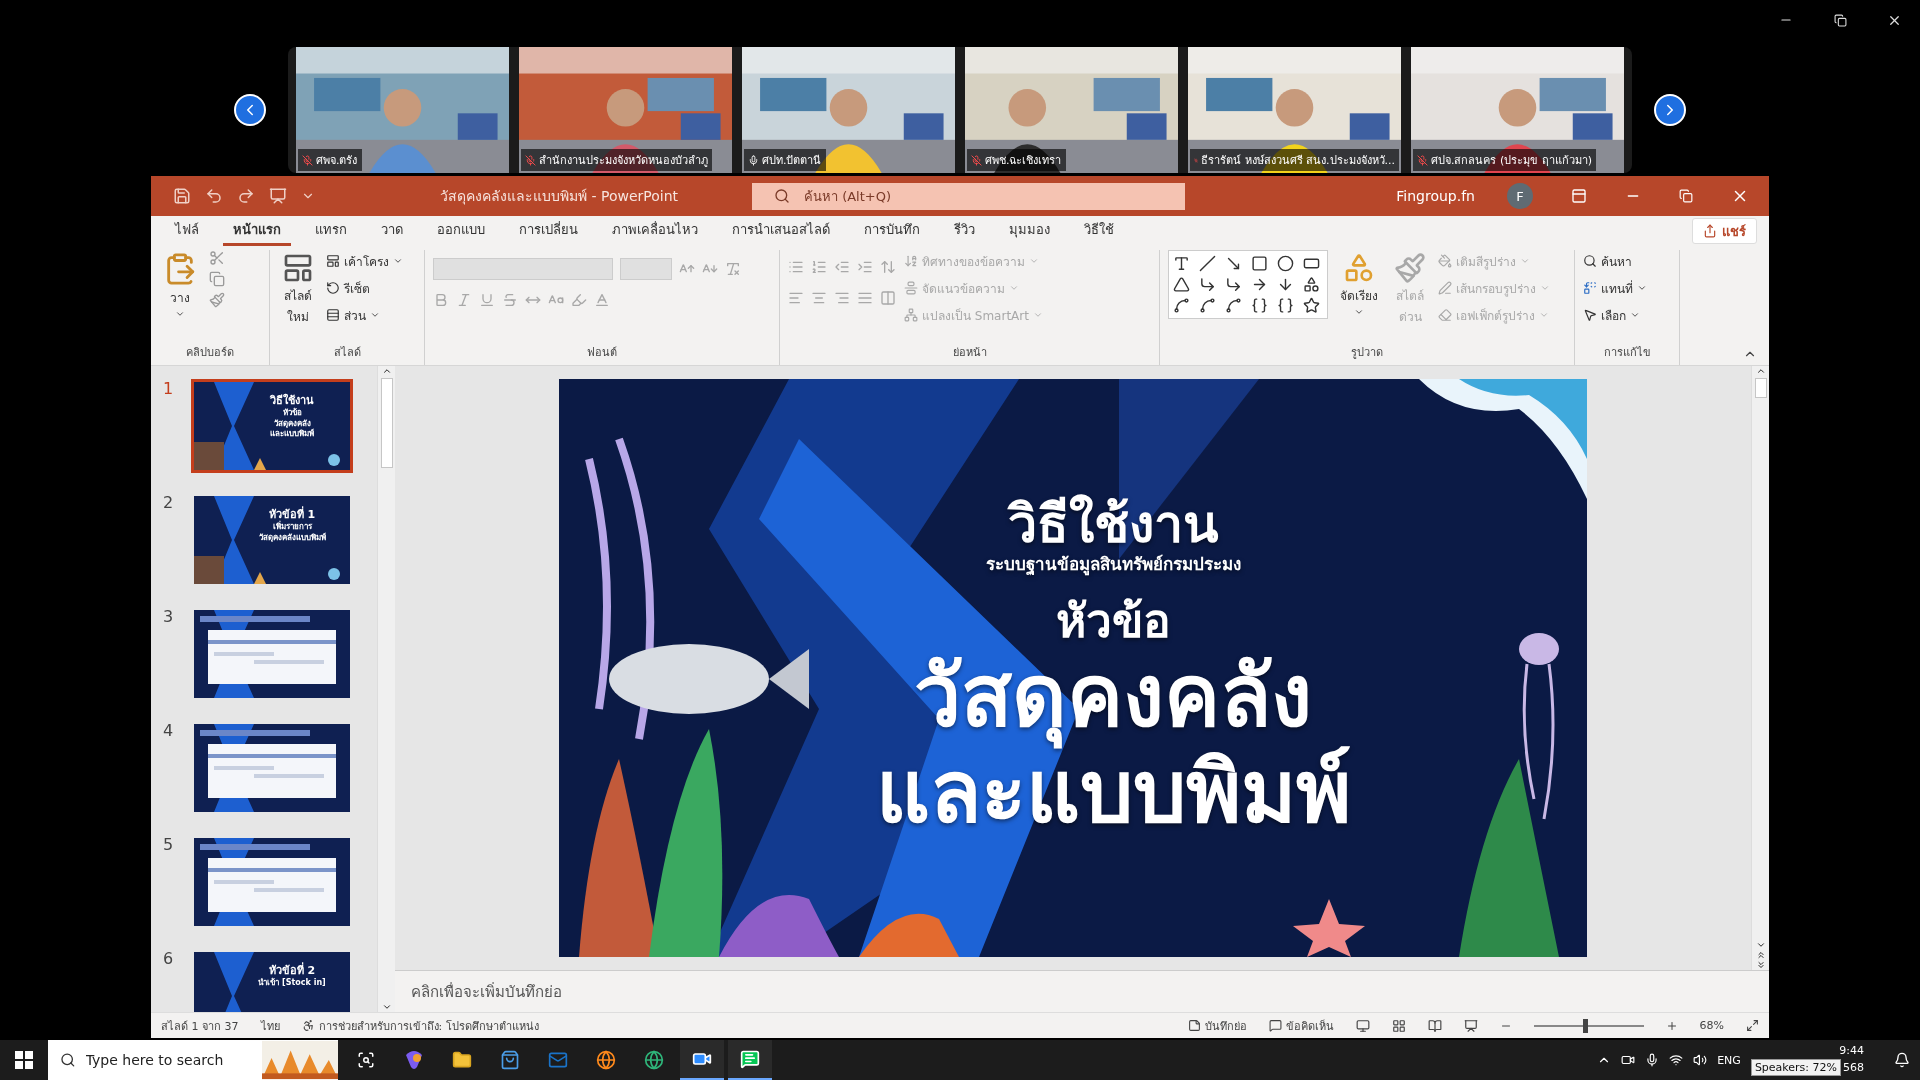 The height and width of the screenshot is (1080, 1920). Describe the element at coordinates (964, 231) in the screenshot. I see `ribbon-tab: รีวิว` at that location.